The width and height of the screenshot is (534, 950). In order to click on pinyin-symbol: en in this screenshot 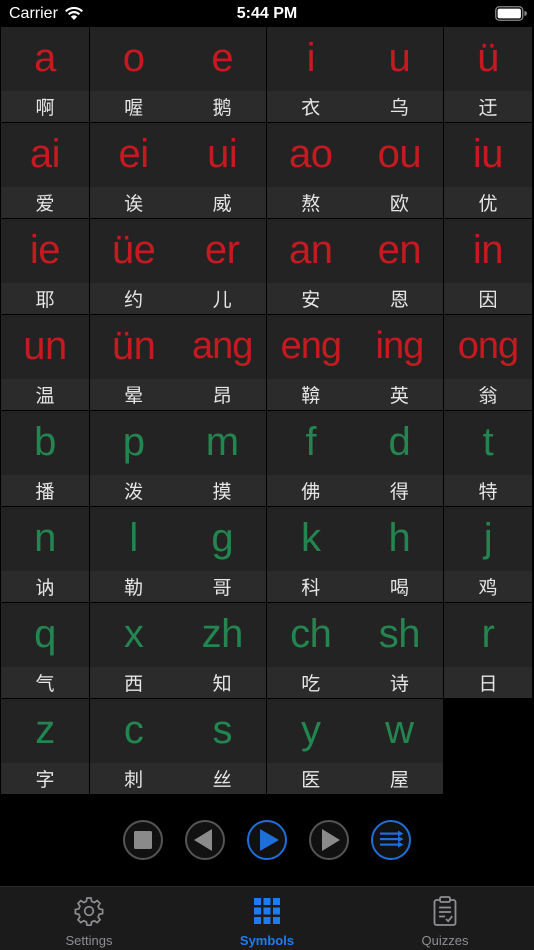, I will do `click(399, 250)`.